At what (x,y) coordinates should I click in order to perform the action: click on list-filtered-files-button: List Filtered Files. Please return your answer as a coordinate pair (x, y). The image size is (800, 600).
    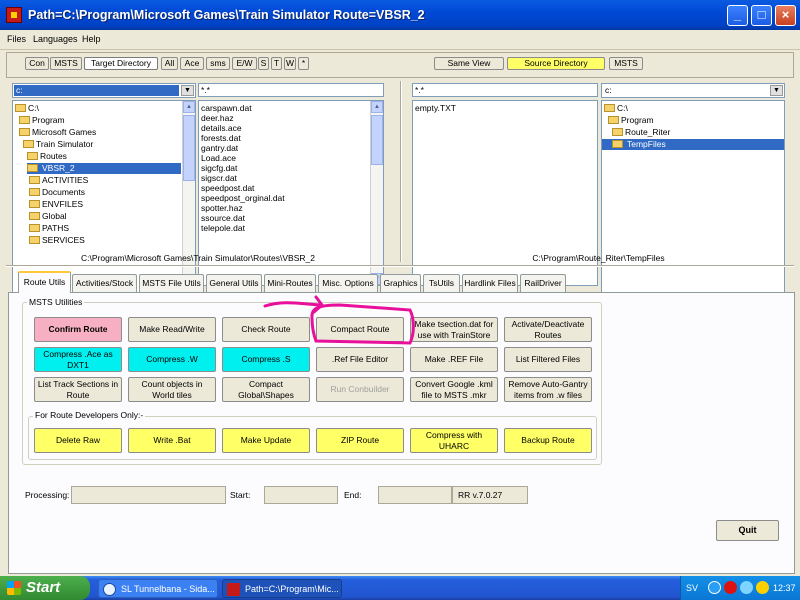
    Looking at the image, I should click on (548, 359).